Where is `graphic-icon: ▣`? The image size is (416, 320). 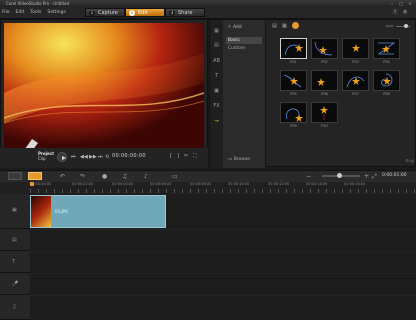
graphic-icon: ▣ is located at coordinates (216, 91).